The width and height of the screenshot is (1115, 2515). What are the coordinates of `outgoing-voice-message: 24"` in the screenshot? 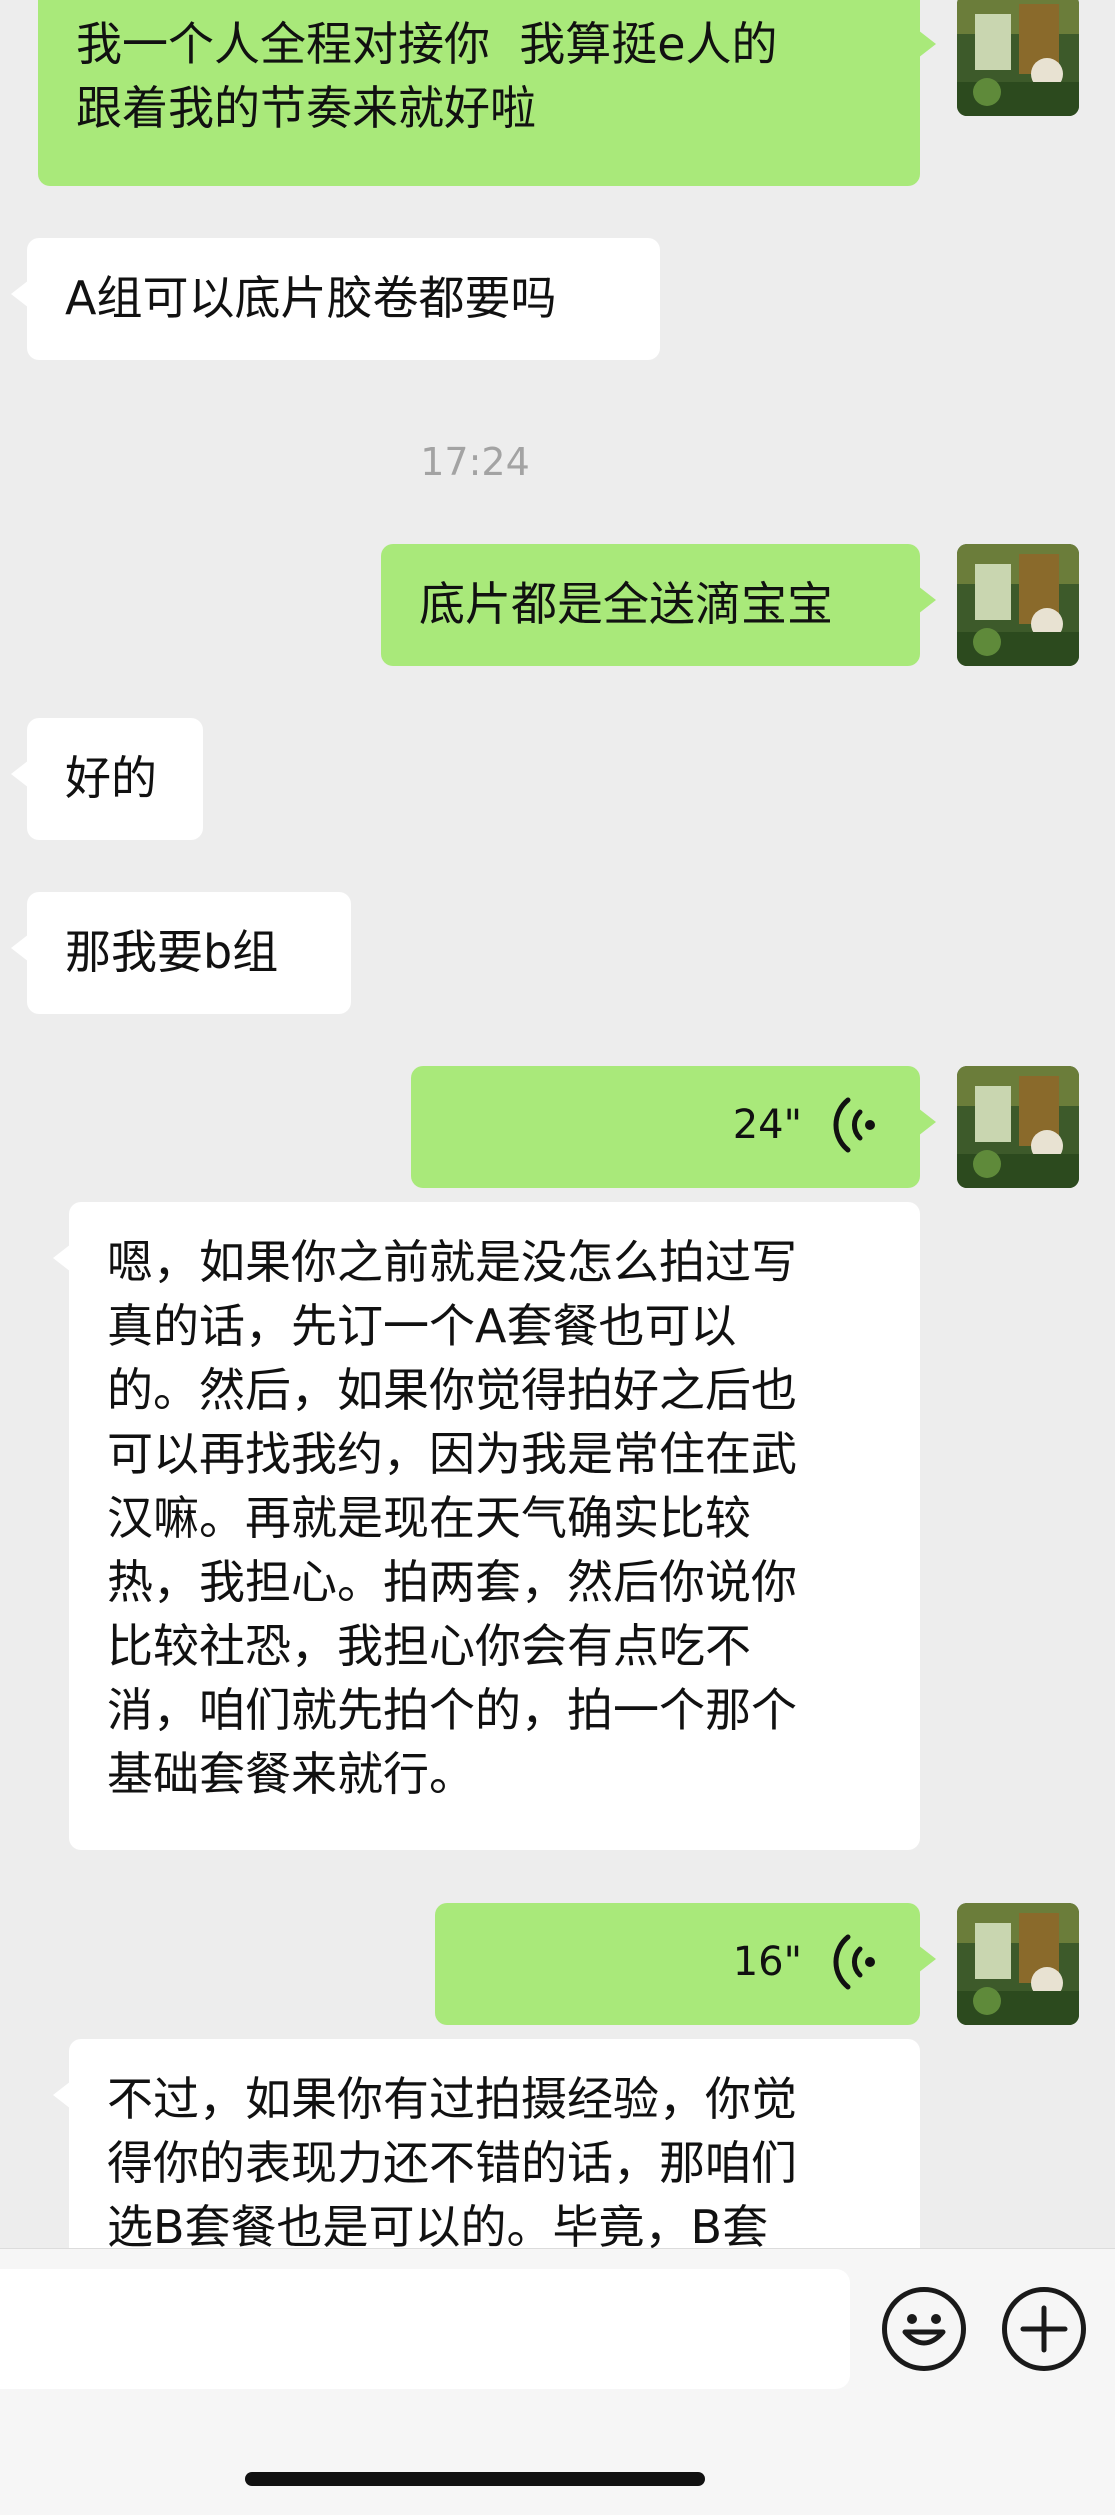 It's located at (673, 1127).